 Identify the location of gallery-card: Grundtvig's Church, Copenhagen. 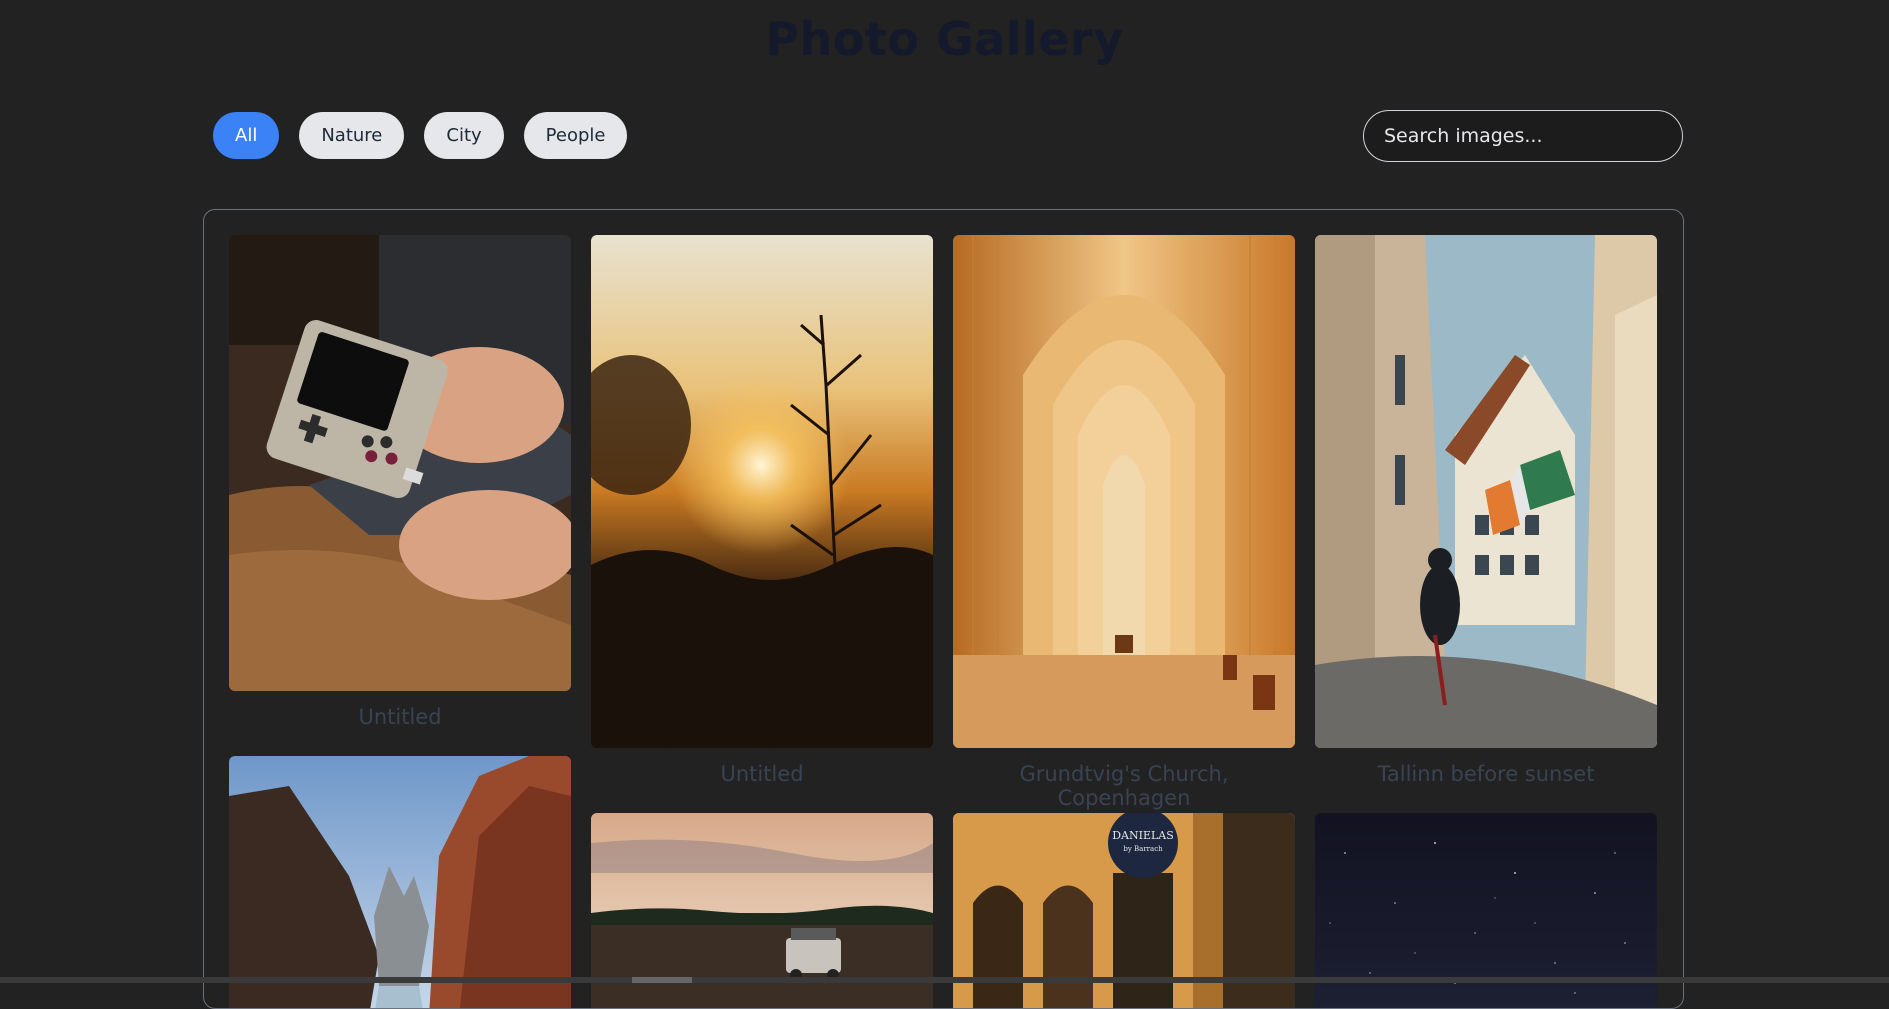
(1124, 522).